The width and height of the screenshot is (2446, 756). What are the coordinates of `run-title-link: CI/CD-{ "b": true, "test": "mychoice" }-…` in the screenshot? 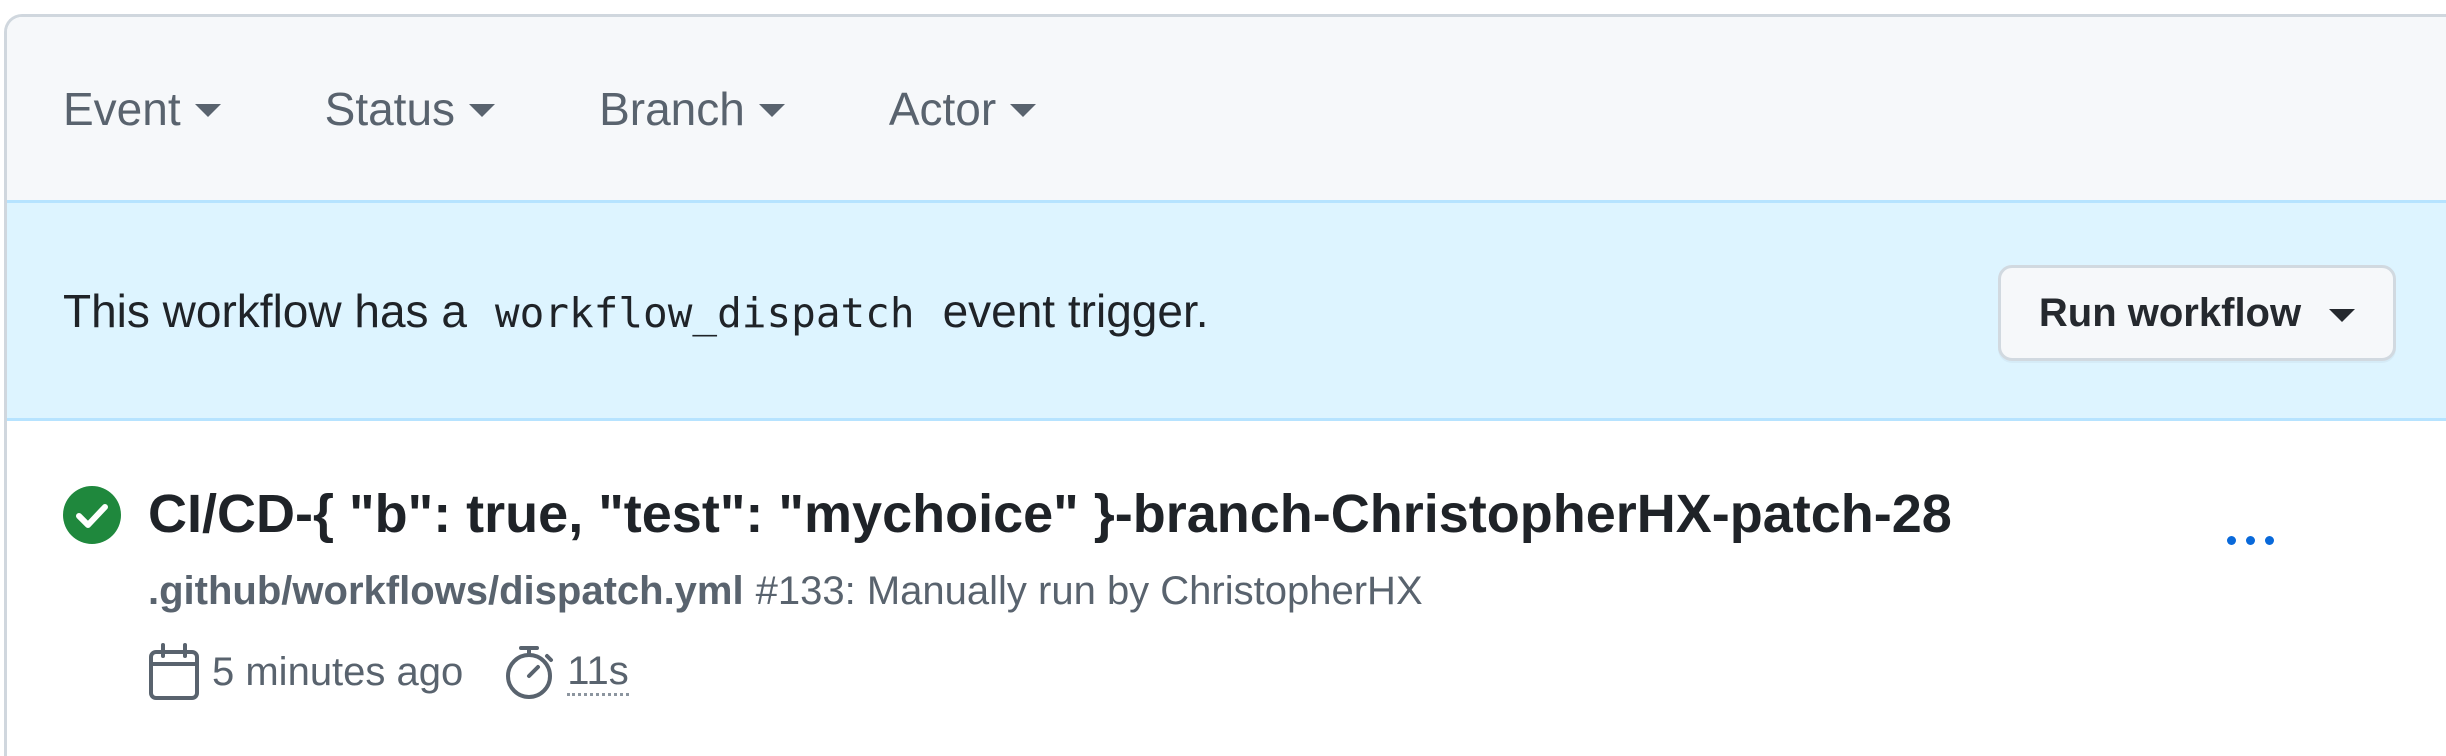 It's located at (1050, 514).